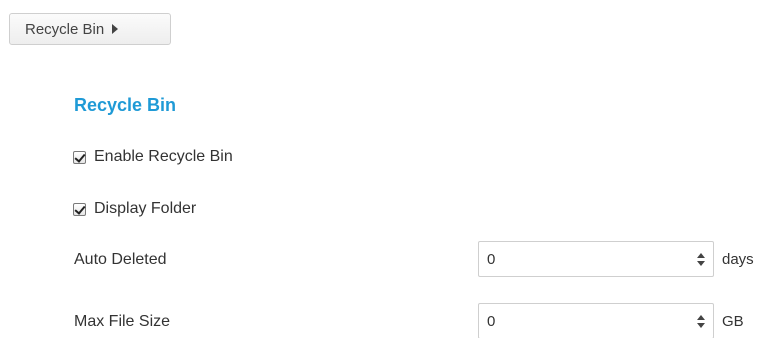 The height and width of the screenshot is (338, 763). I want to click on auto-deleted-label: Auto Deleted, so click(120, 259).